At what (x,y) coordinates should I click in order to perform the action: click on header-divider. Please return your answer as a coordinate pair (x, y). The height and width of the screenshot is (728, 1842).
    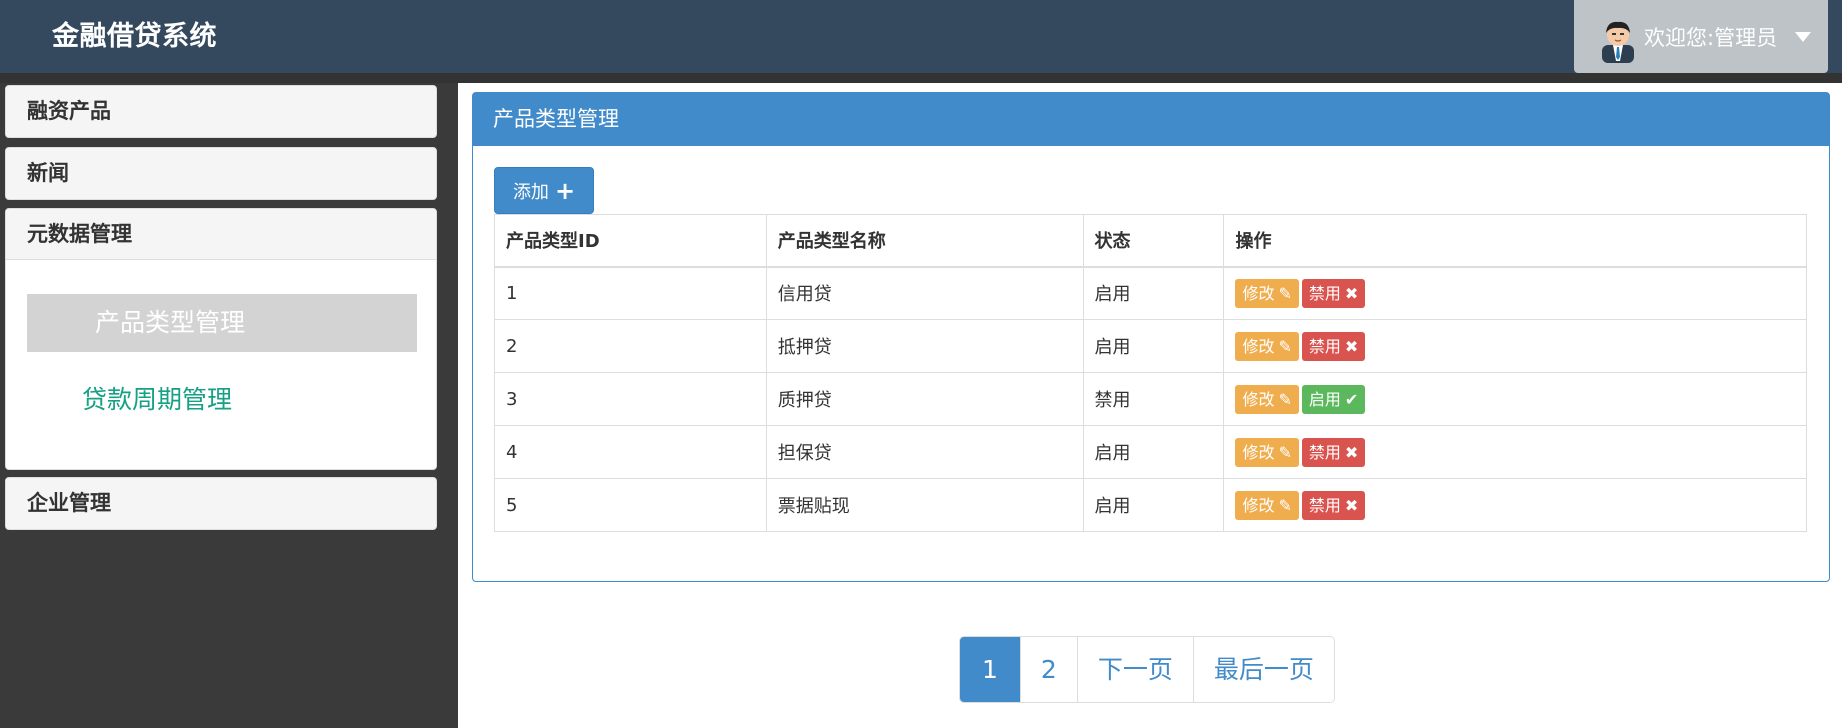
    Looking at the image, I should click on (921, 78).